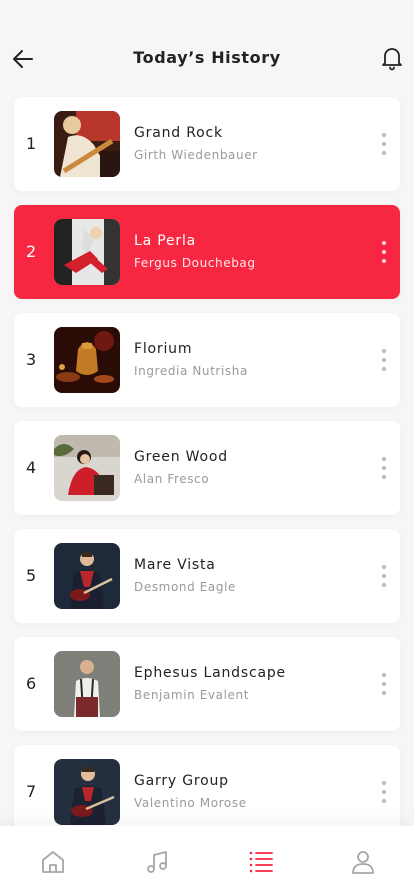 The width and height of the screenshot is (414, 896). I want to click on notifications-button, so click(392, 58).